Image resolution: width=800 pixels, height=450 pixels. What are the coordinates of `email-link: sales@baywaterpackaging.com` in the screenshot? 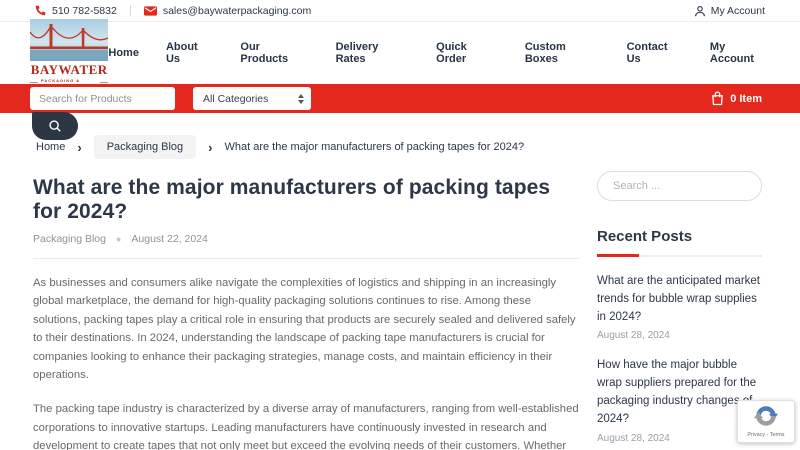 It's located at (227, 10).